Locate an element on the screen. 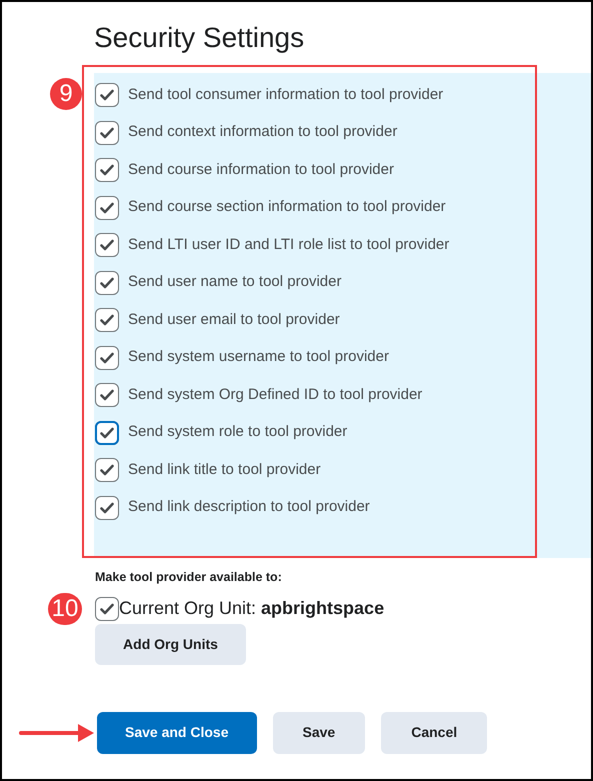 The image size is (593, 781). option-label: Send link description to tool provider is located at coordinates (249, 507).